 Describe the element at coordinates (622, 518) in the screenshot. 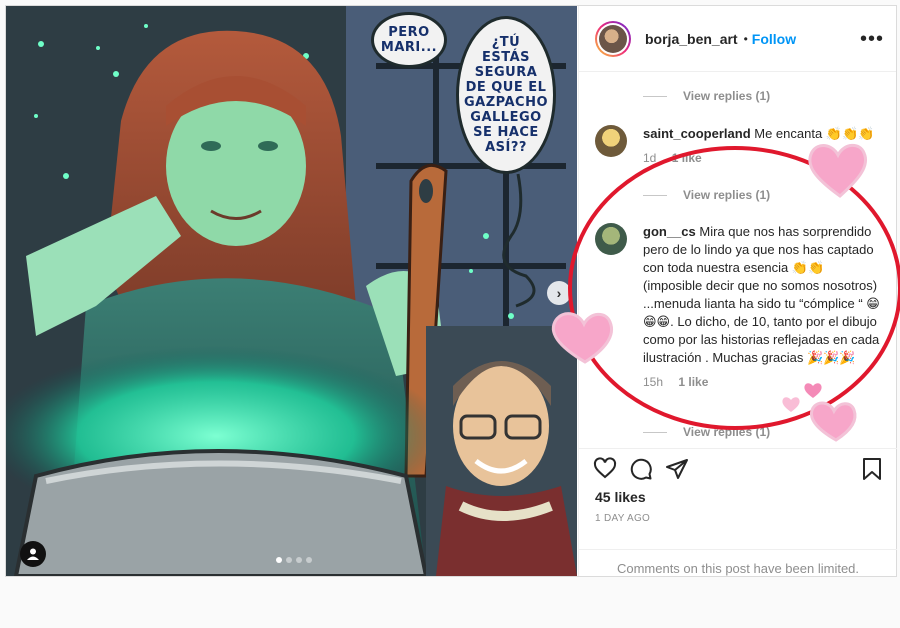

I see `post-timestamp: 1 DAY AGO` at that location.